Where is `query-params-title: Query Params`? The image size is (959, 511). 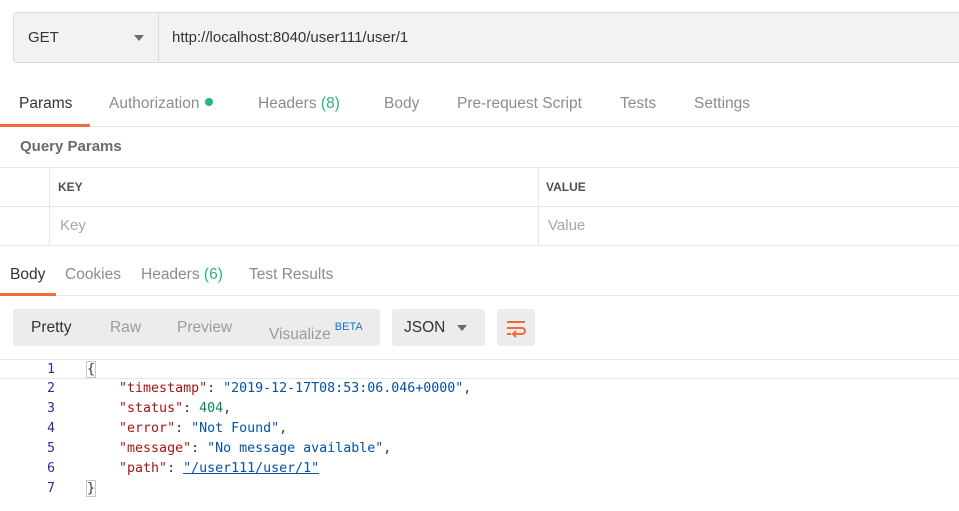 query-params-title: Query Params is located at coordinates (71, 146).